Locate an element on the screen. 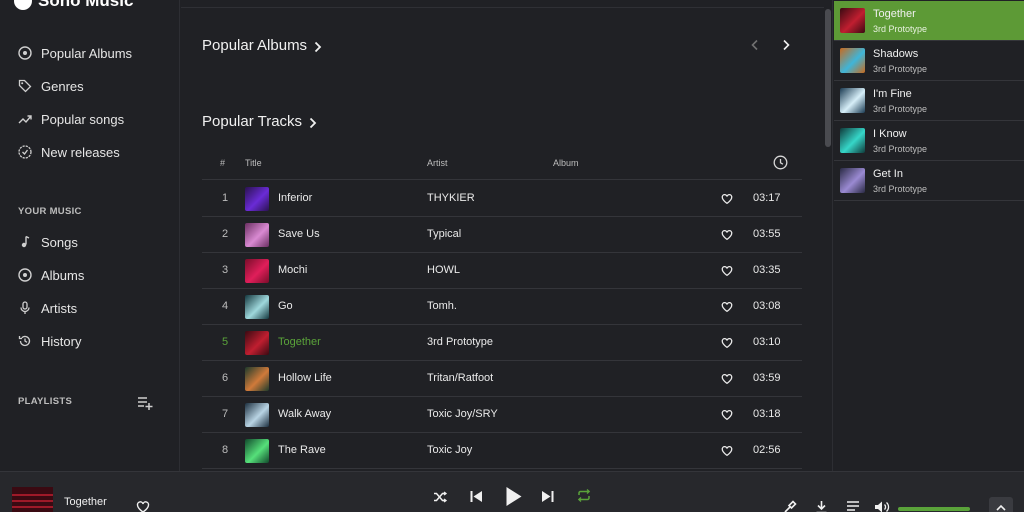 The image size is (1024, 512). track-row: 4 Go Tomh. 03:08 is located at coordinates (502, 307).